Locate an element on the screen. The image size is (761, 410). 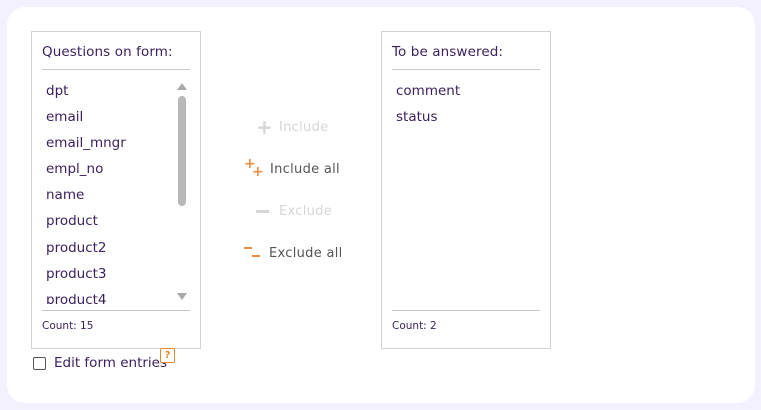
list-item: product3 is located at coordinates (110, 277).